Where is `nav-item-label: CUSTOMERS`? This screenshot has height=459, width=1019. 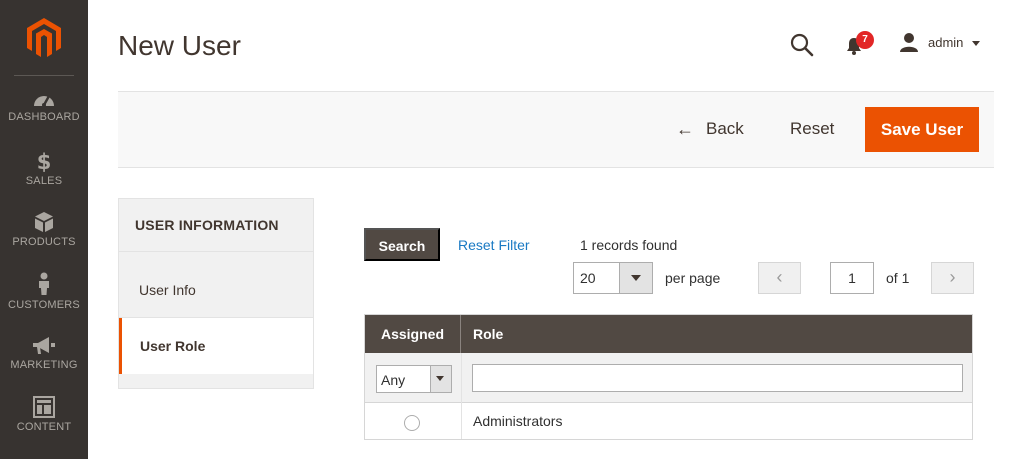 nav-item-label: CUSTOMERS is located at coordinates (44, 305).